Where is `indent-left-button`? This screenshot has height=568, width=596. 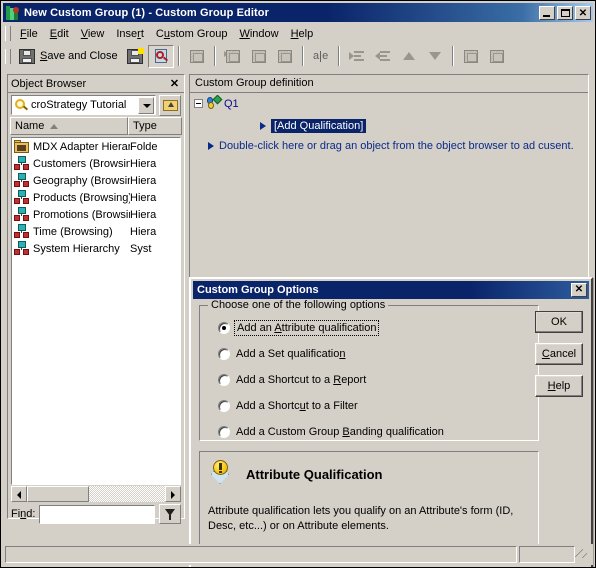 indent-left-button is located at coordinates (383, 56).